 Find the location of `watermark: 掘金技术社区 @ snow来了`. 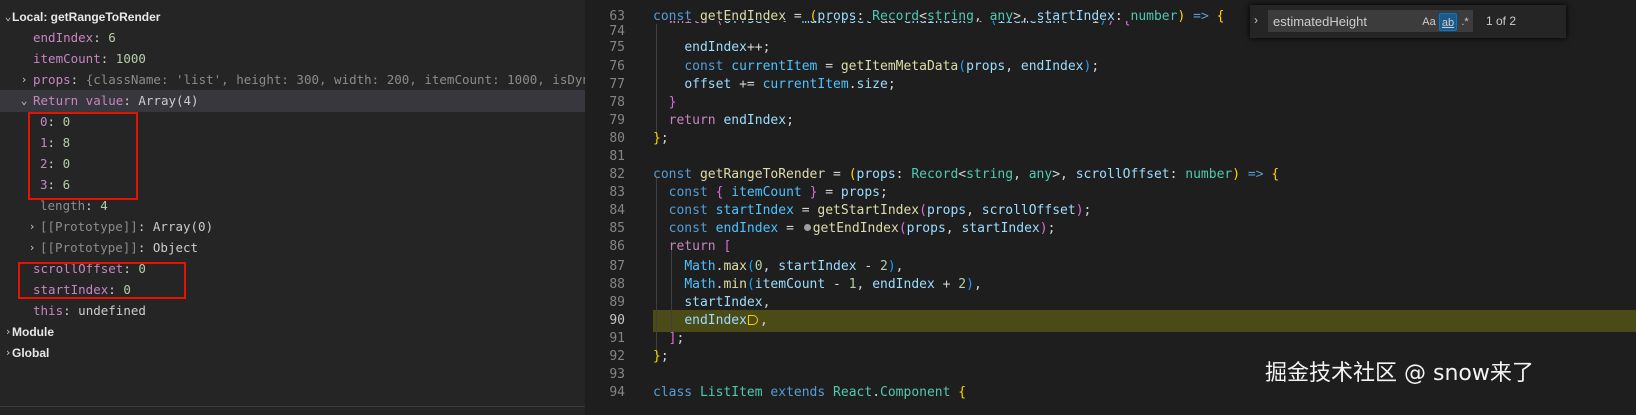

watermark: 掘金技术社区 @ snow来了 is located at coordinates (1399, 373).